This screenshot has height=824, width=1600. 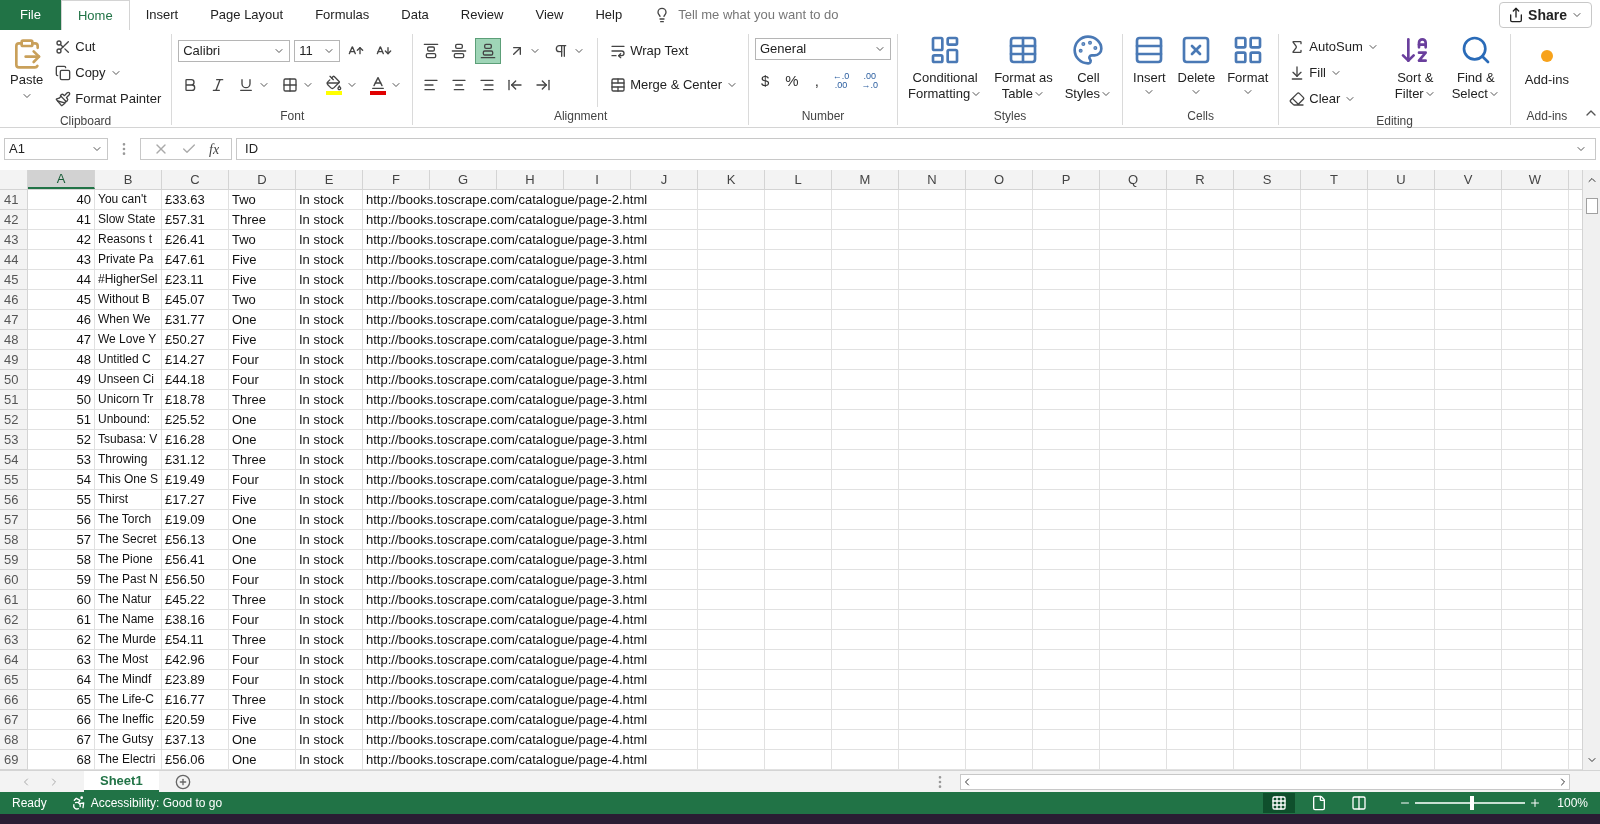 I want to click on ribbon-button: Wrap Text, so click(x=674, y=51).